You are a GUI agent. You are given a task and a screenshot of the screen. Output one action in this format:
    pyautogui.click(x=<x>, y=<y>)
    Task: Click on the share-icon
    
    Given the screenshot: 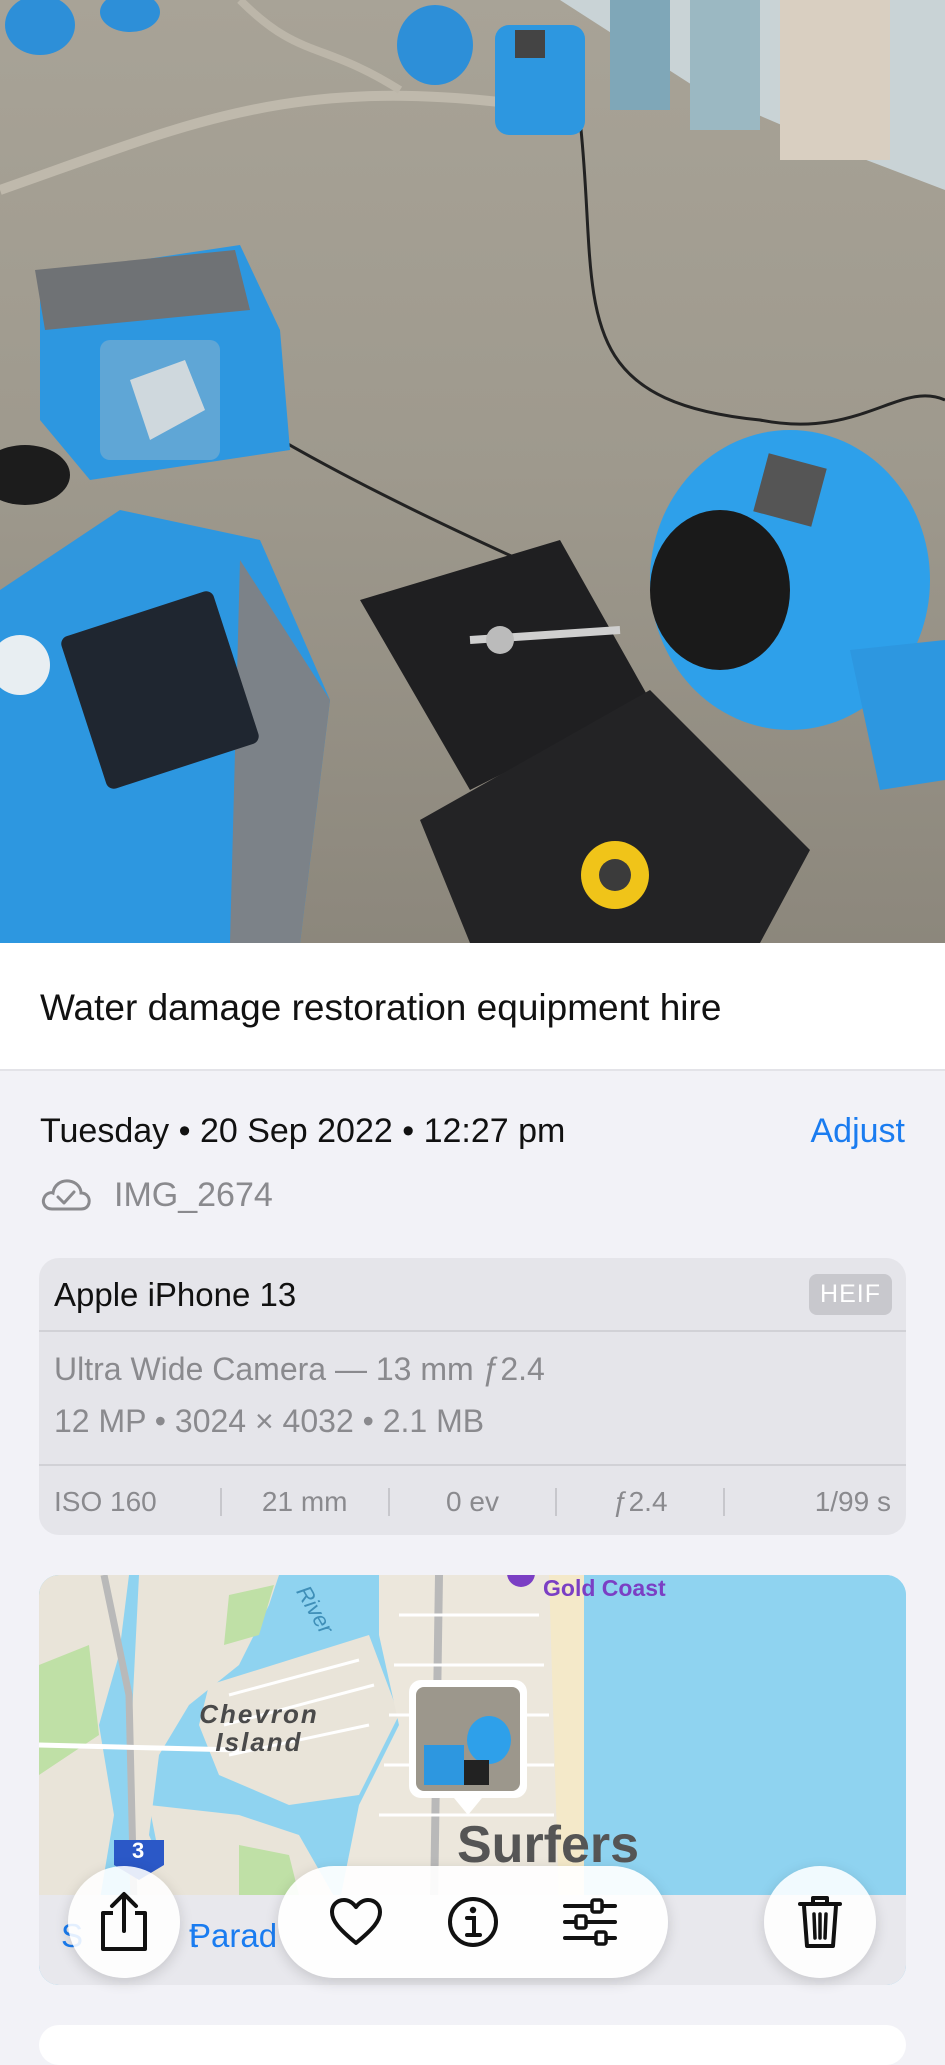 What is the action you would take?
    pyautogui.click(x=124, y=1921)
    